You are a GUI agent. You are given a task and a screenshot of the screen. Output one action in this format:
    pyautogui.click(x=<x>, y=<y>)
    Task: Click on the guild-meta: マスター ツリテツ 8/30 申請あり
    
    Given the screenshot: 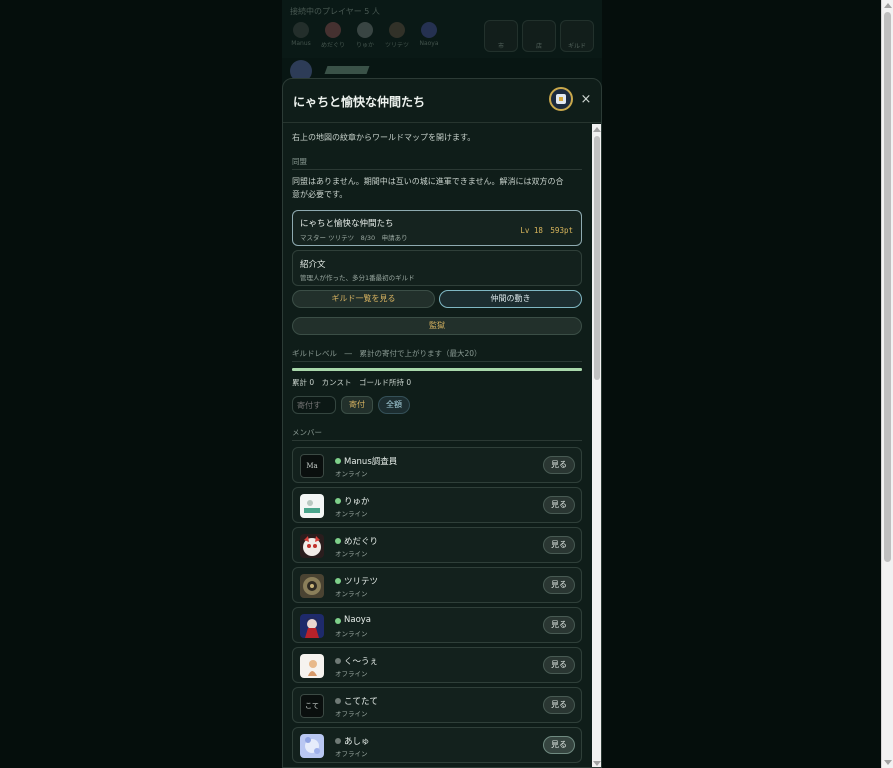 What is the action you would take?
    pyautogui.click(x=354, y=238)
    